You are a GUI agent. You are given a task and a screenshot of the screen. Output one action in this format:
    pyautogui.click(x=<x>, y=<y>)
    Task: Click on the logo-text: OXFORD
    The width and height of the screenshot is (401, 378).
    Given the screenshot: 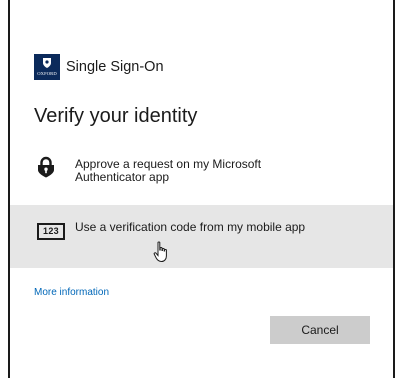 What is the action you would take?
    pyautogui.click(x=47, y=73)
    